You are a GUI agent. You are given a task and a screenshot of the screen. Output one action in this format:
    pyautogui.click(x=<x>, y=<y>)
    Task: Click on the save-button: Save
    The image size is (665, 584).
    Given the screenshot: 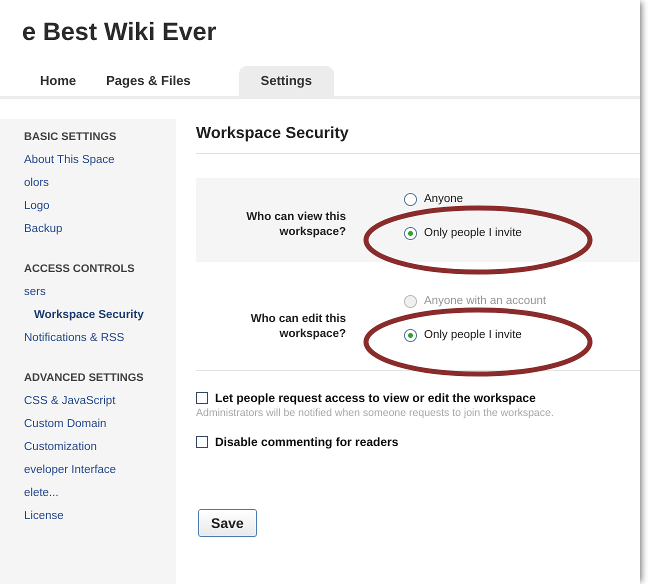 What is the action you would take?
    pyautogui.click(x=227, y=523)
    